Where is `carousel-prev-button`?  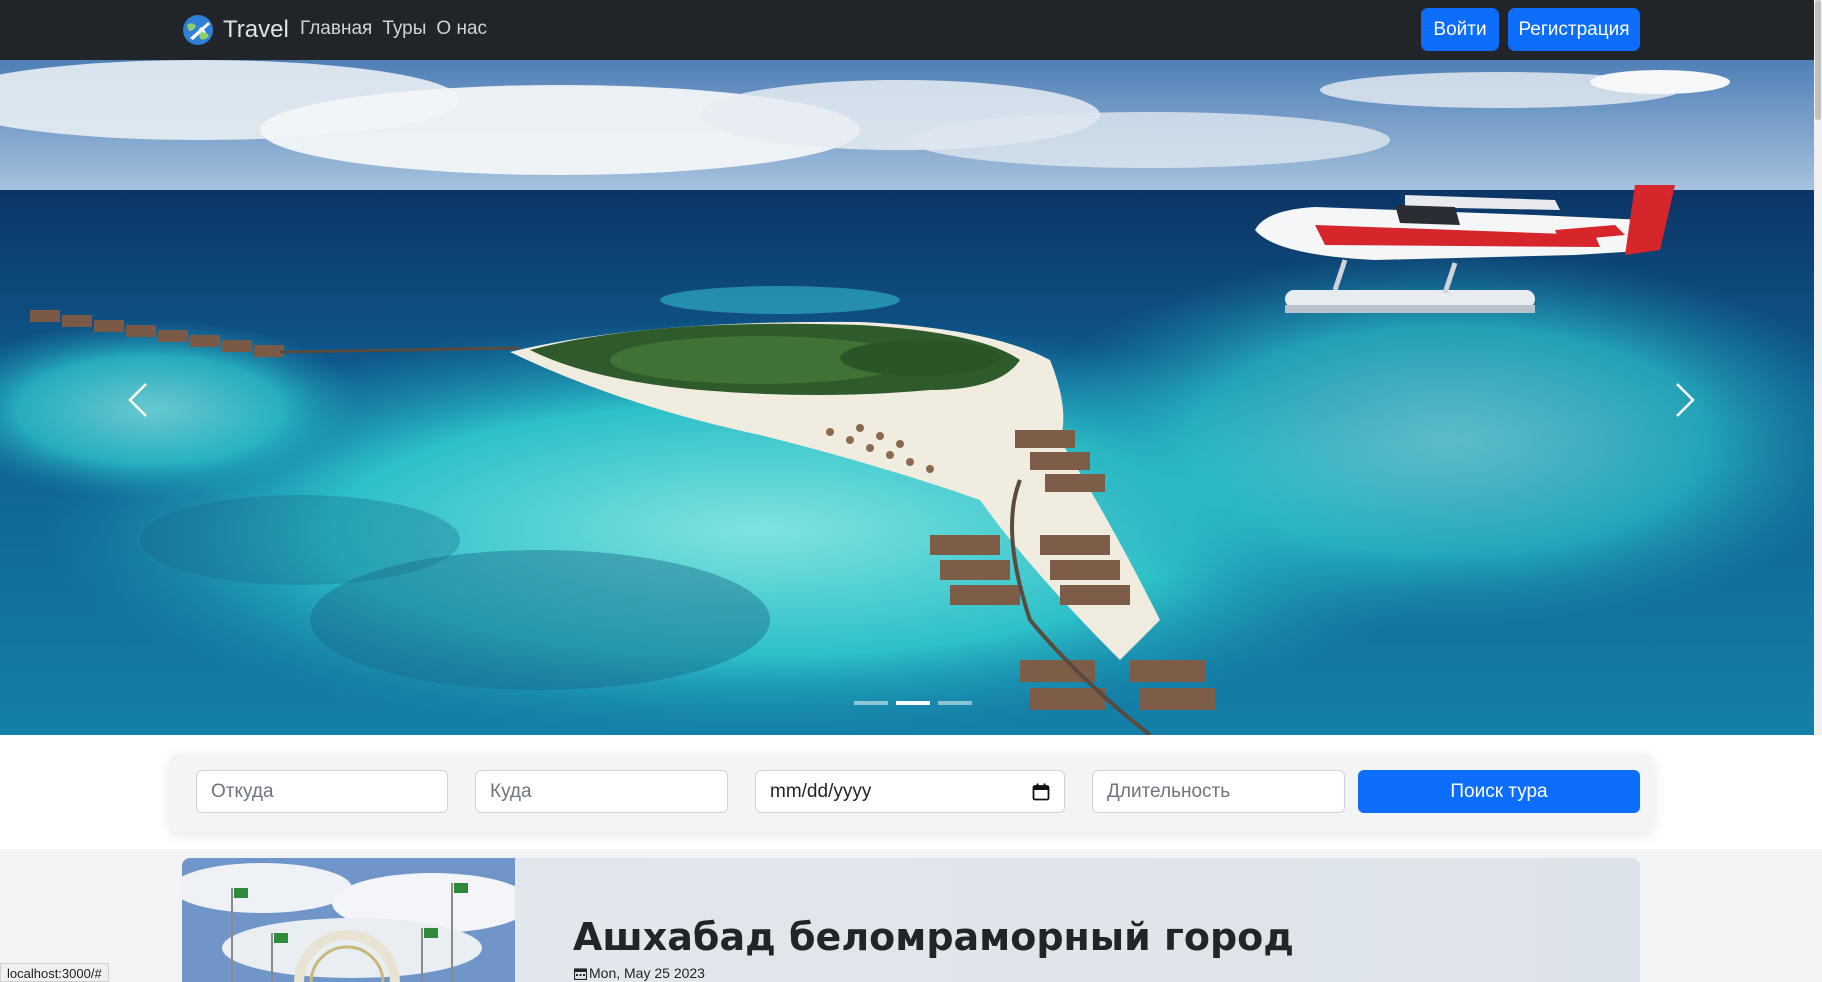 carousel-prev-button is located at coordinates (138, 400).